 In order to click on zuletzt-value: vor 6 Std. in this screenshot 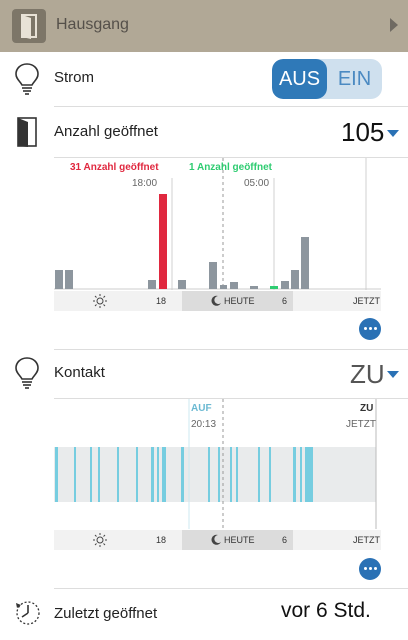, I will do `click(326, 610)`.